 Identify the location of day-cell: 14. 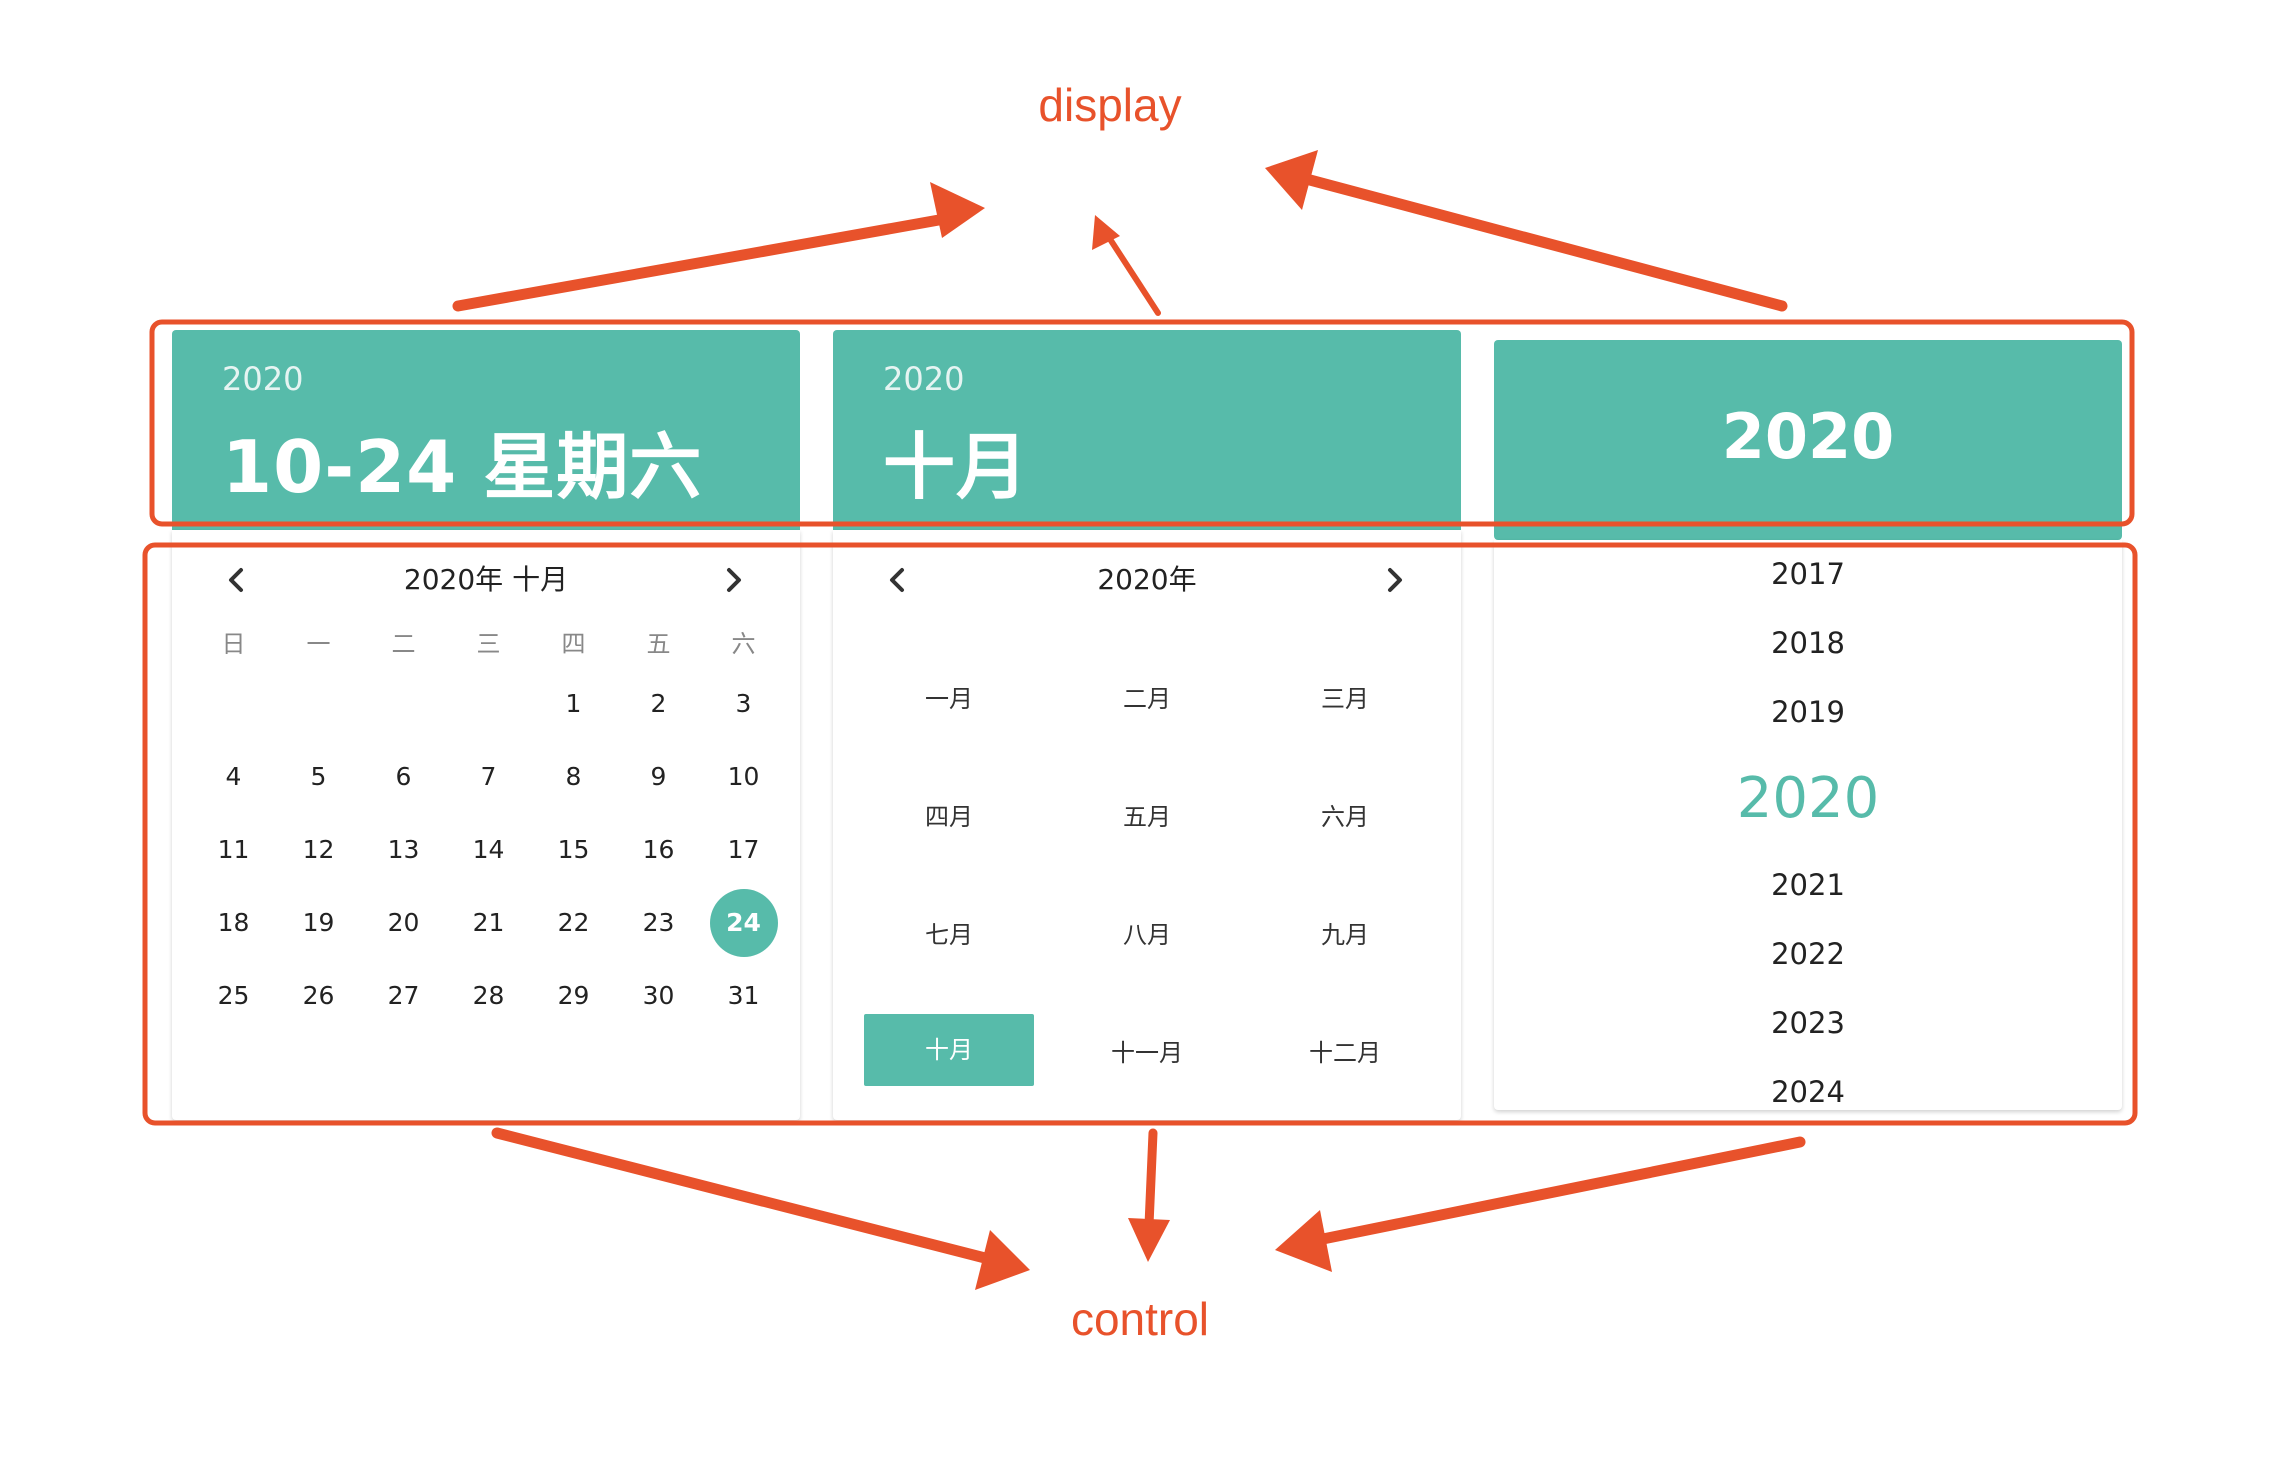
(488, 849).